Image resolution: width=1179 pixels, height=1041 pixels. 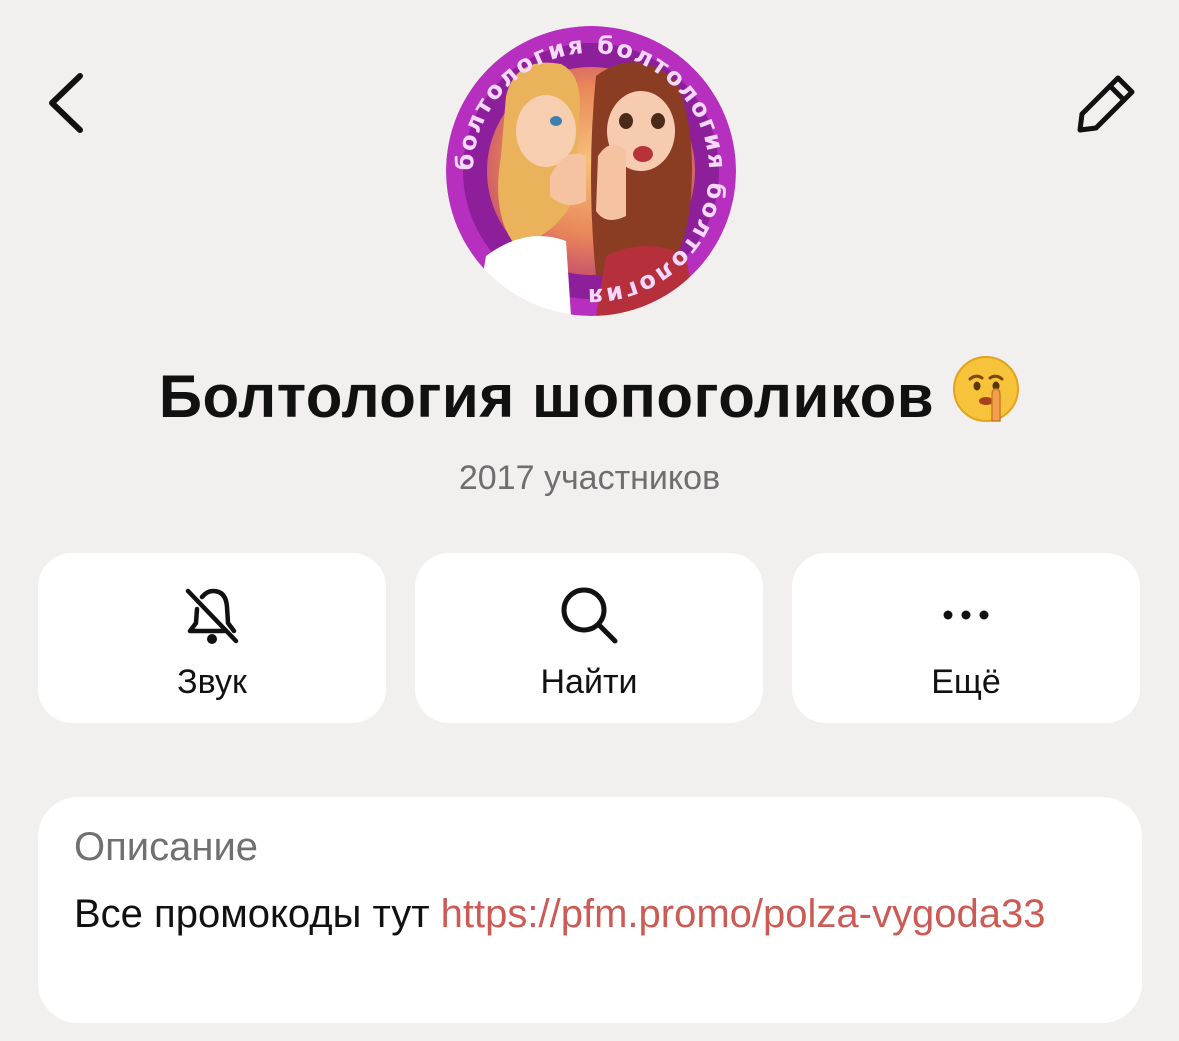 I want to click on search-button-label: Найти, so click(x=589, y=682).